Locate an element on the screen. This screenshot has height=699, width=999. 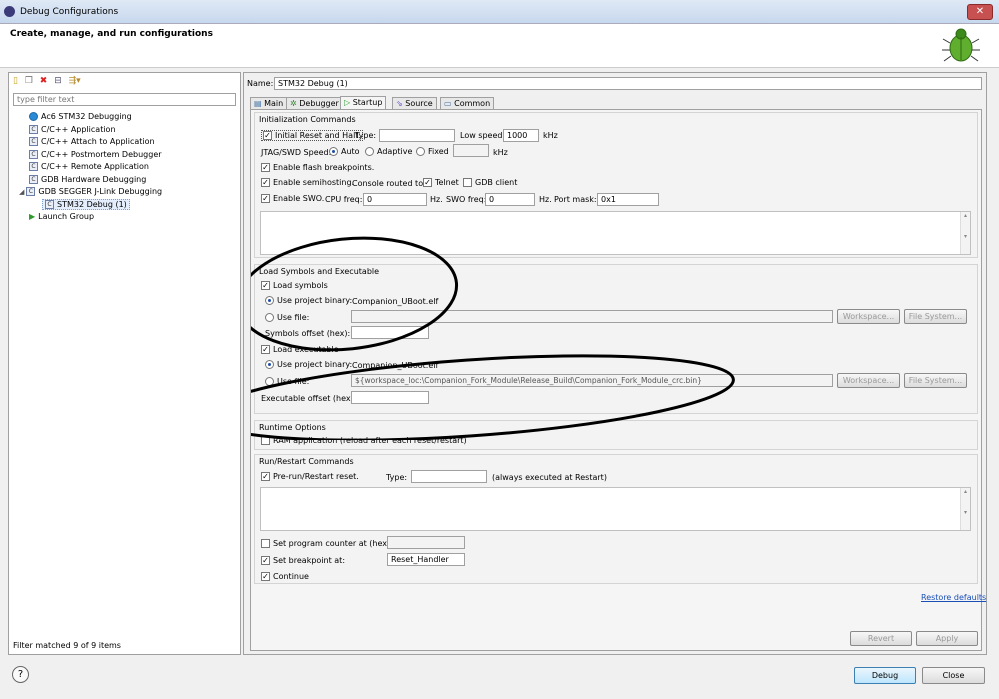
load-symbols-checkbox: ✓ Load symbols is located at coordinates (294, 285).